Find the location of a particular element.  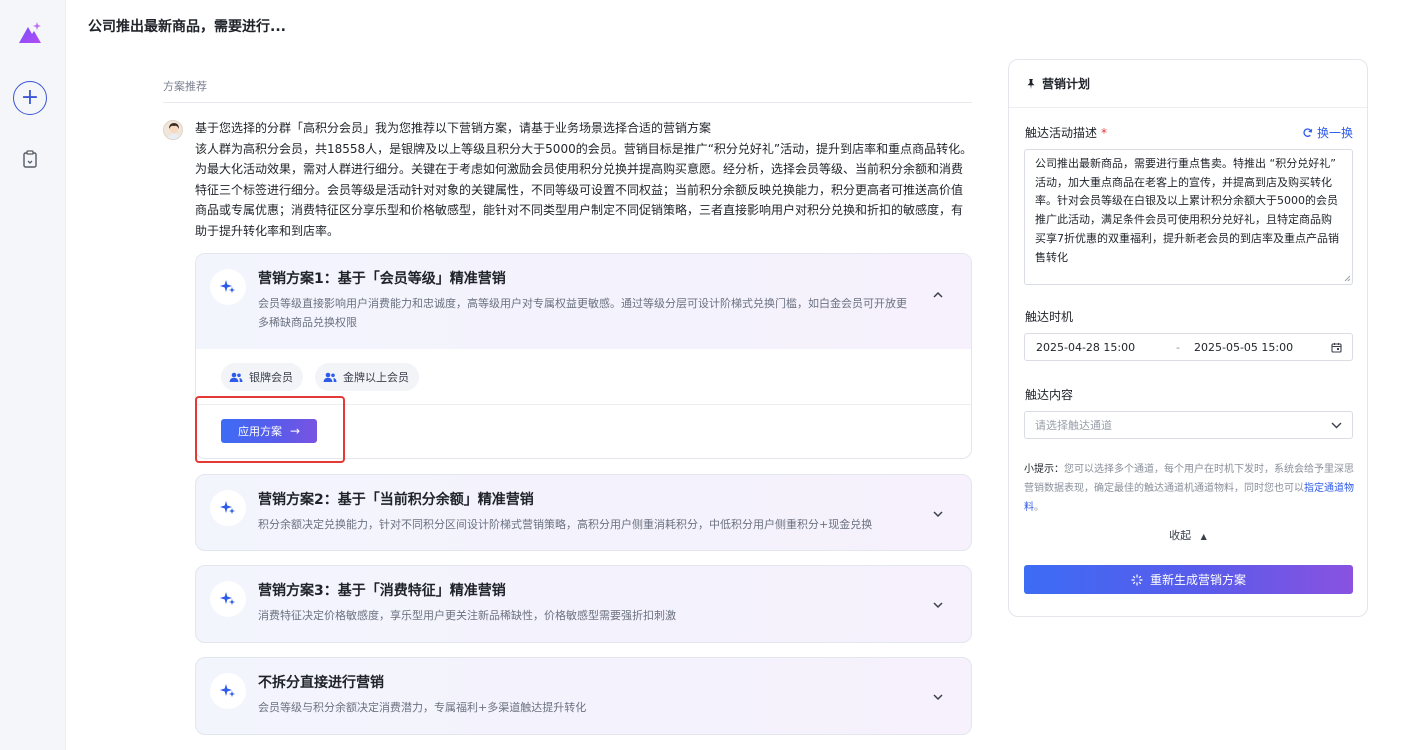

plan-title: 营销方案1：基于「会员等级」精准营销 is located at coordinates (382, 279).